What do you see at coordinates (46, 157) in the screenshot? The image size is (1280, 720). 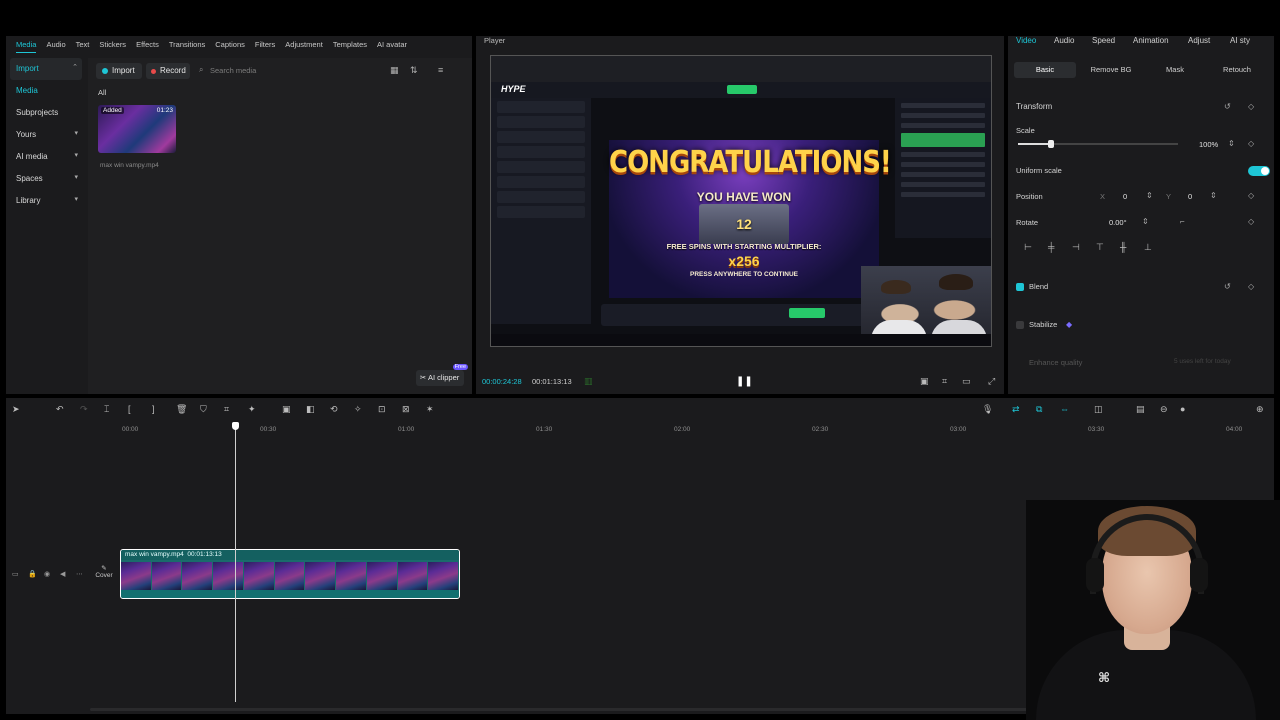 I see `nav-ai-media: AI media ▾` at bounding box center [46, 157].